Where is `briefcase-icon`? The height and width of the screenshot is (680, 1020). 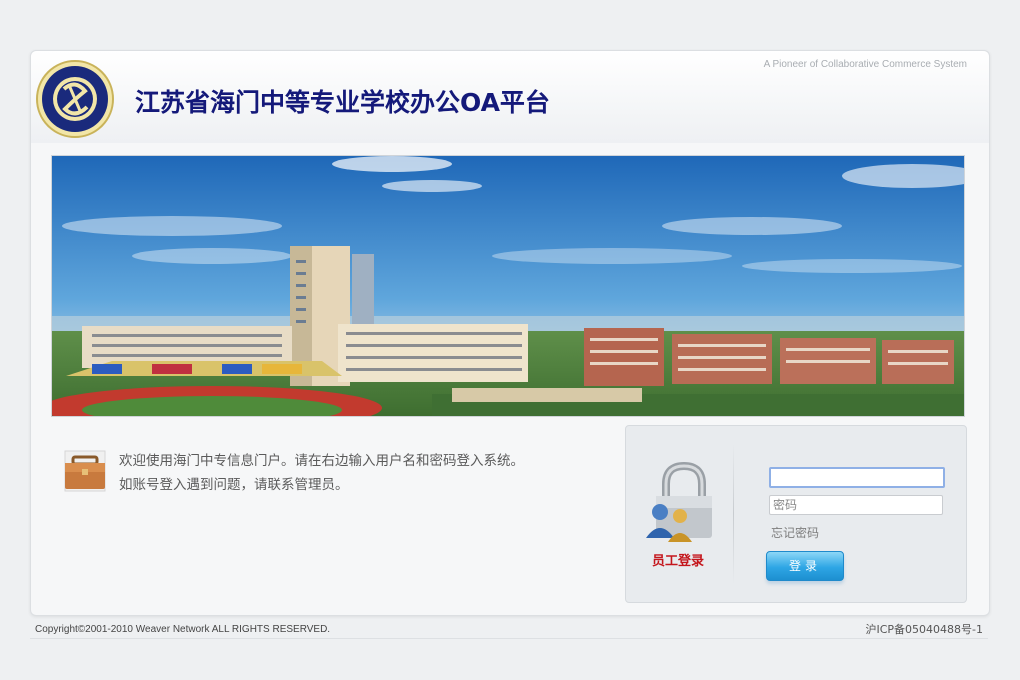
briefcase-icon is located at coordinates (85, 471).